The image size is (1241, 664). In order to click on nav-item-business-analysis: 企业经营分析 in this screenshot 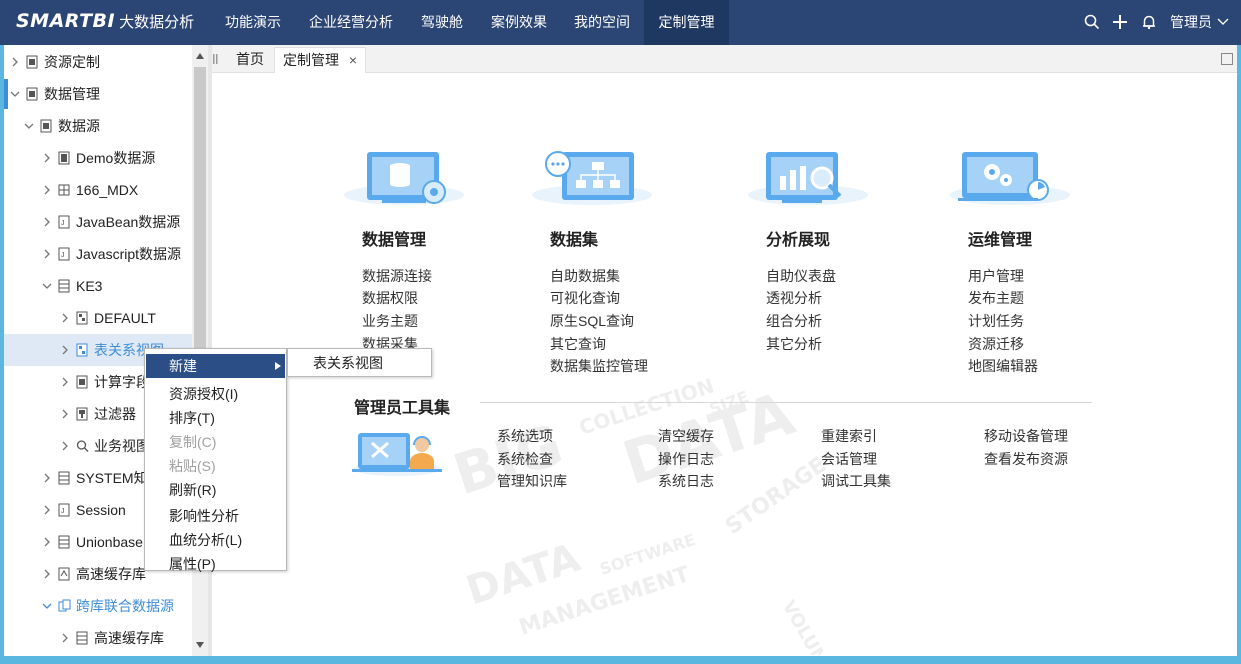, I will do `click(351, 22)`.